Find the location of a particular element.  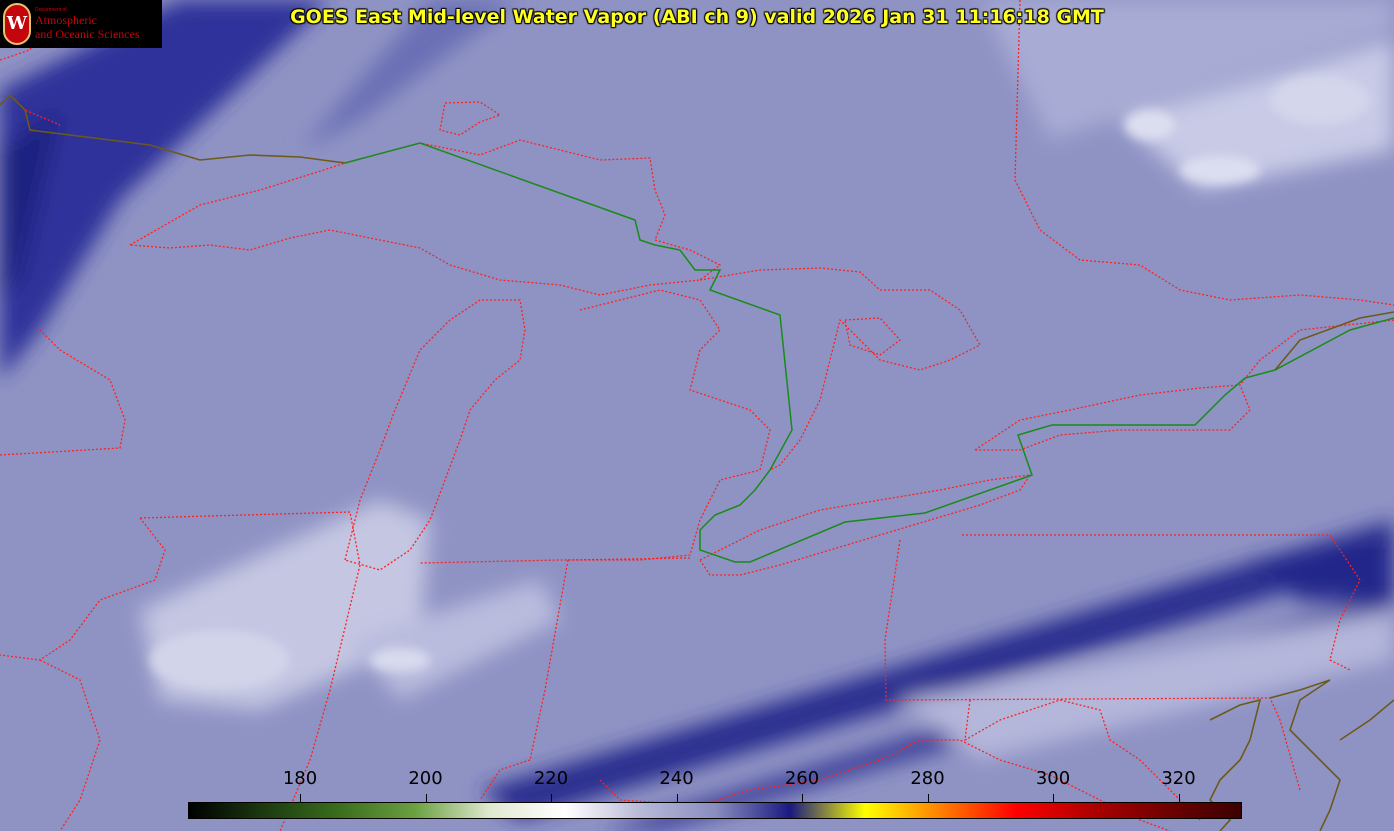

colorbar is located at coordinates (715, 810).